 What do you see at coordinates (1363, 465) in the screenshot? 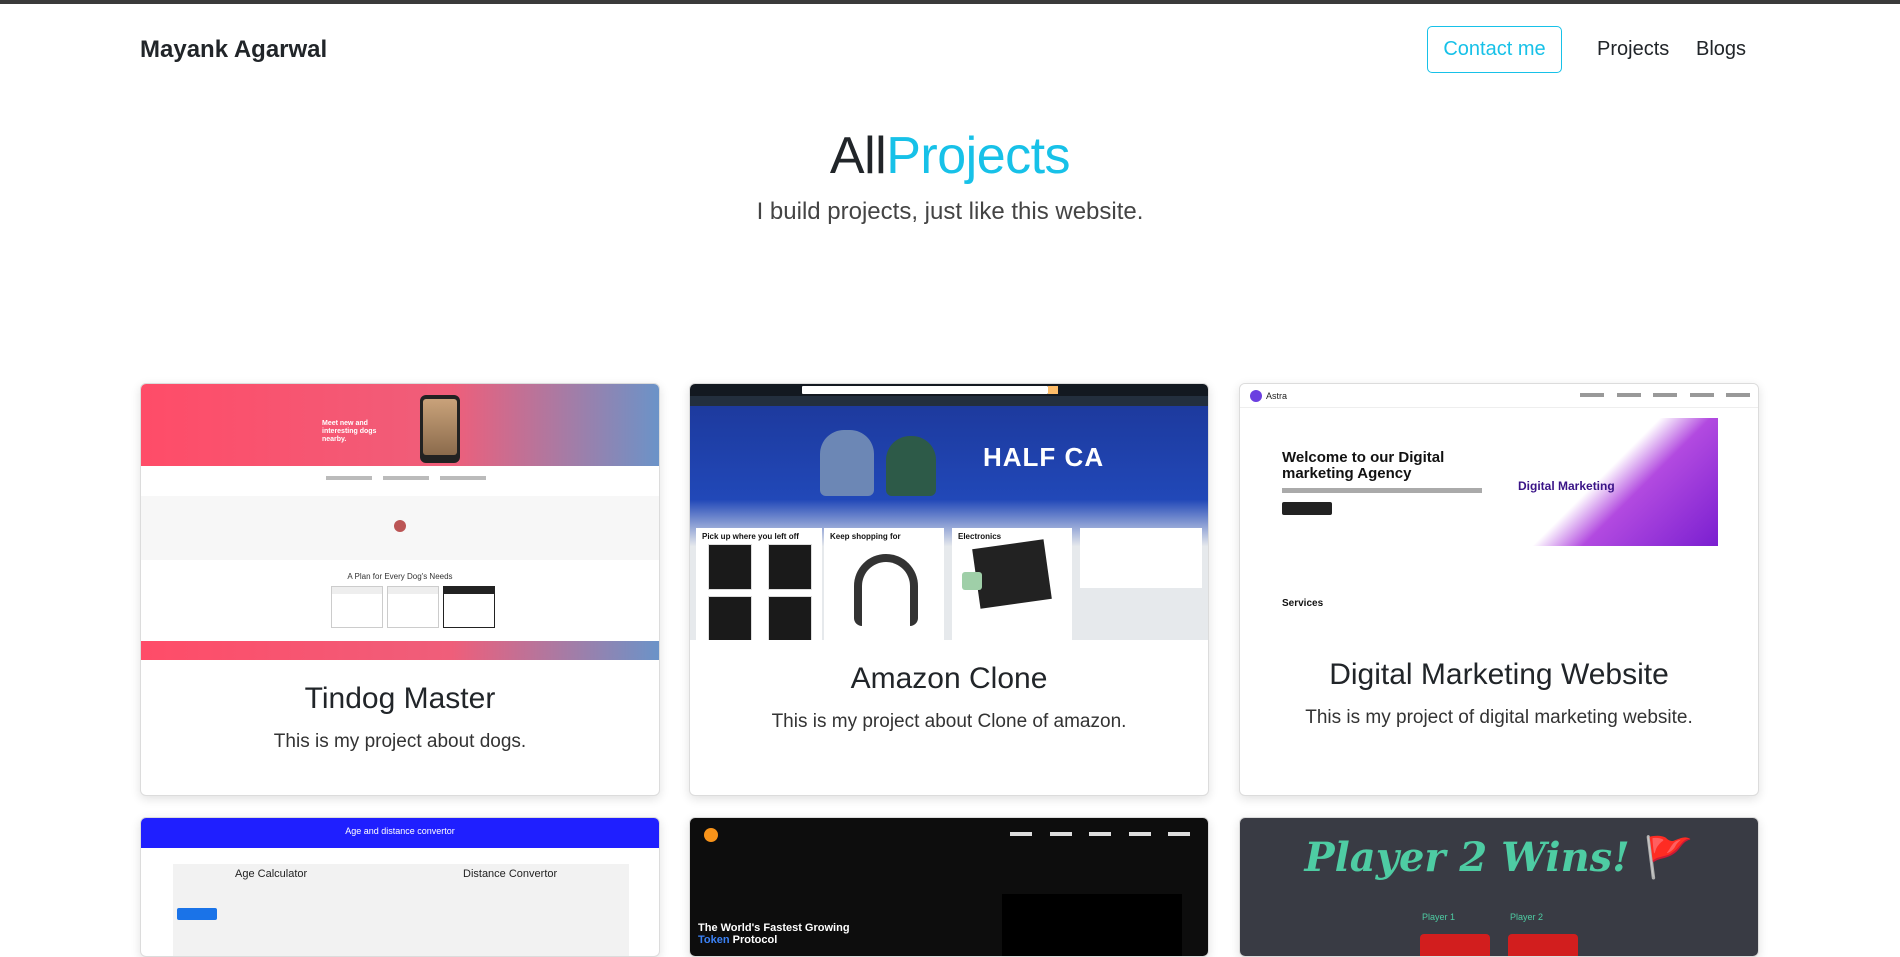
I see `thumb-headline: Welcome to our Digital marketing Agency` at bounding box center [1363, 465].